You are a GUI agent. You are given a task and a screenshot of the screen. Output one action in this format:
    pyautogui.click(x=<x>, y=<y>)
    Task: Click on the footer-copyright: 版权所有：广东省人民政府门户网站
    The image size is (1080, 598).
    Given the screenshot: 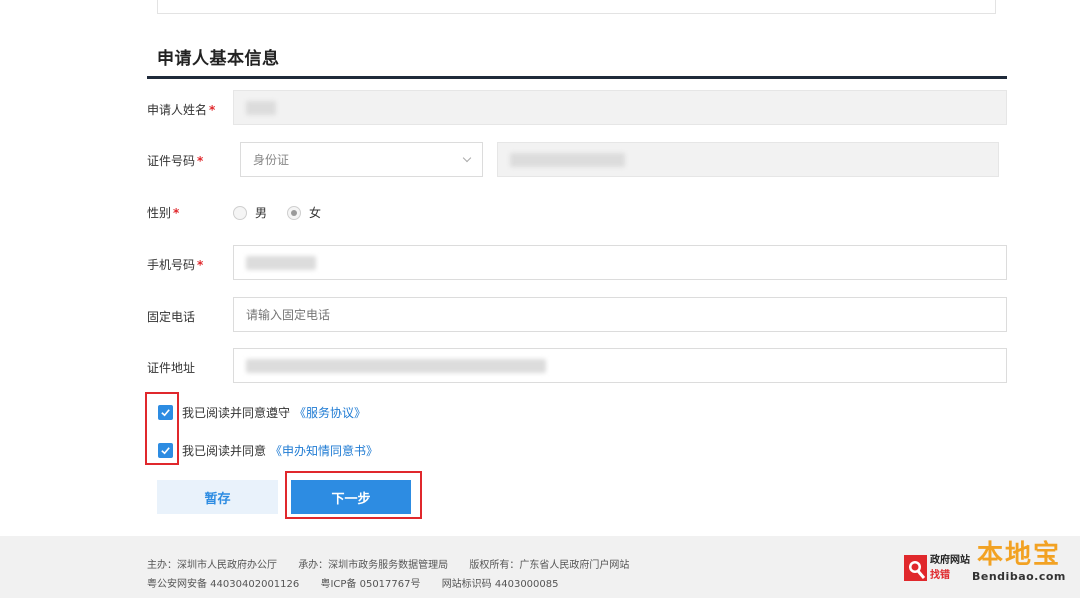 What is the action you would take?
    pyautogui.click(x=549, y=565)
    